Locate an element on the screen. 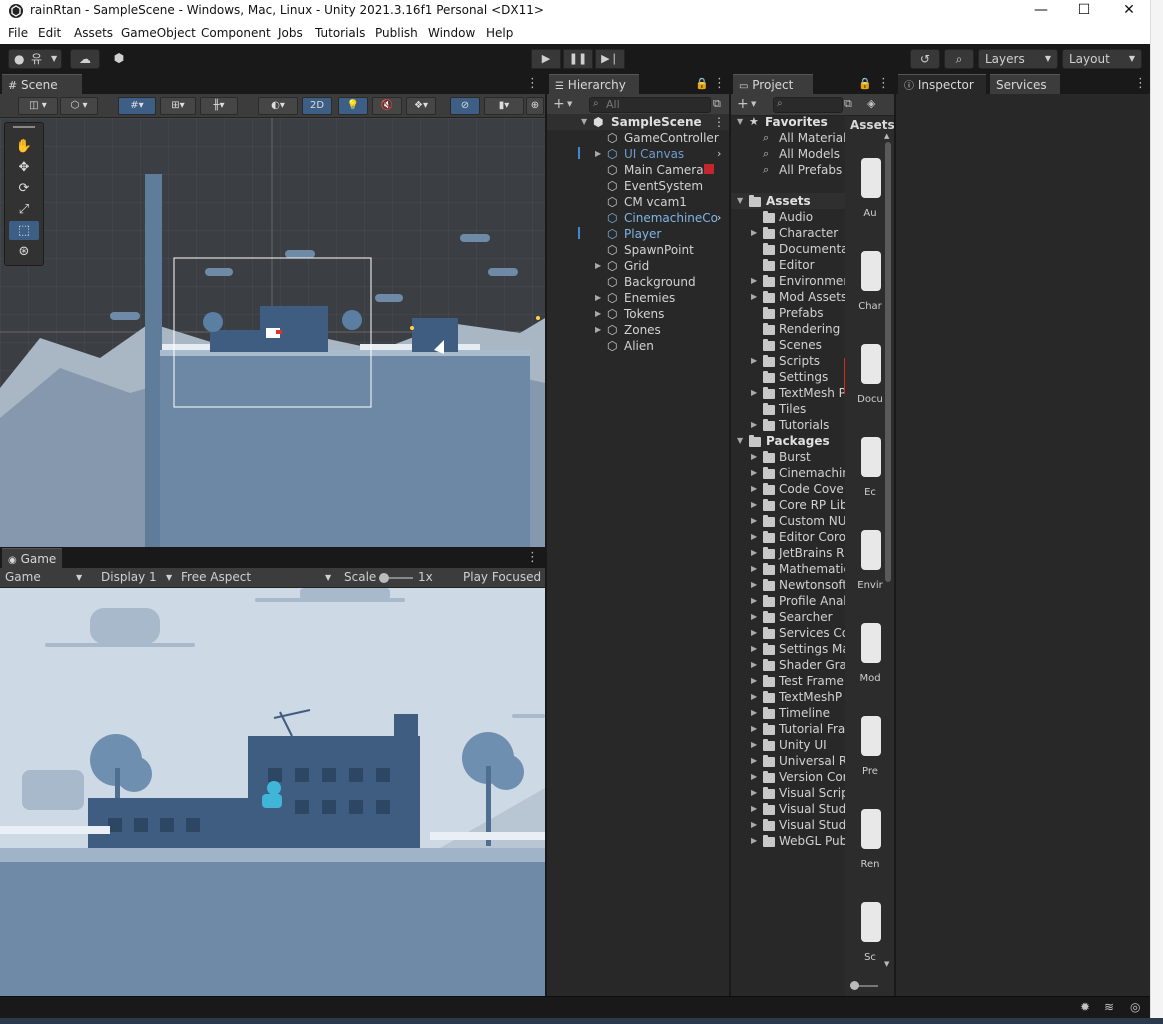 Image resolution: width=1163 pixels, height=1024 pixels. asset-folder-item: Audio is located at coordinates (788, 217).